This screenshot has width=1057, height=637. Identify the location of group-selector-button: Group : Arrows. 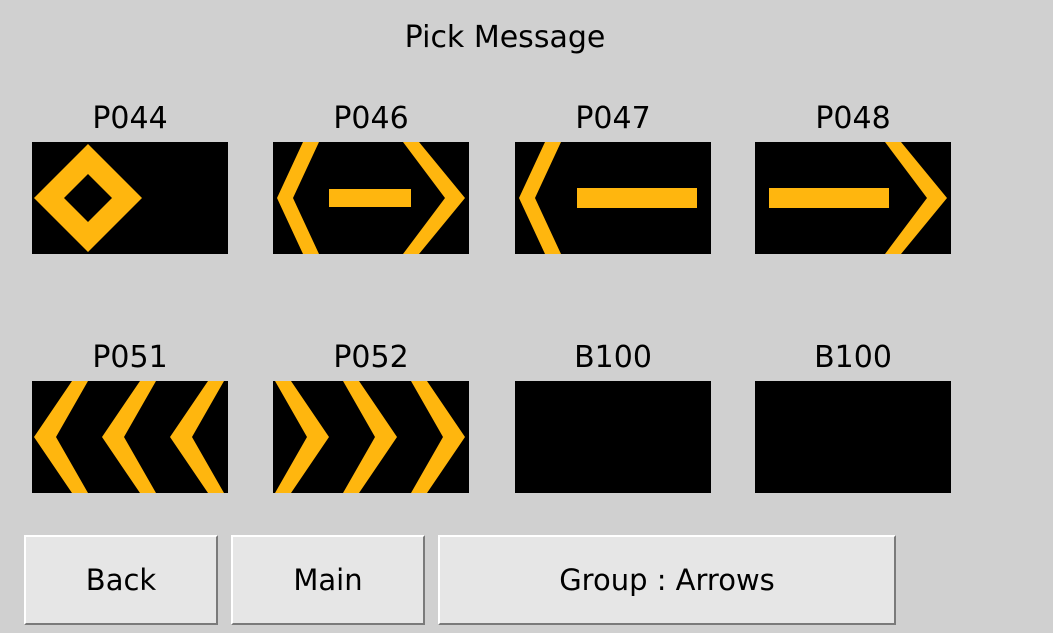
(667, 580).